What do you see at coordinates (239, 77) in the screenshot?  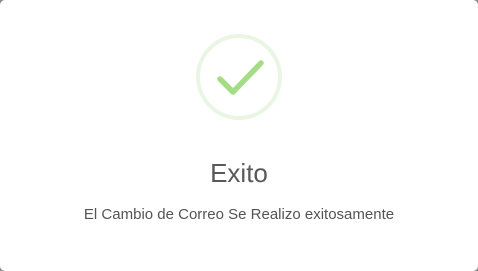 I see `success-check-icon` at bounding box center [239, 77].